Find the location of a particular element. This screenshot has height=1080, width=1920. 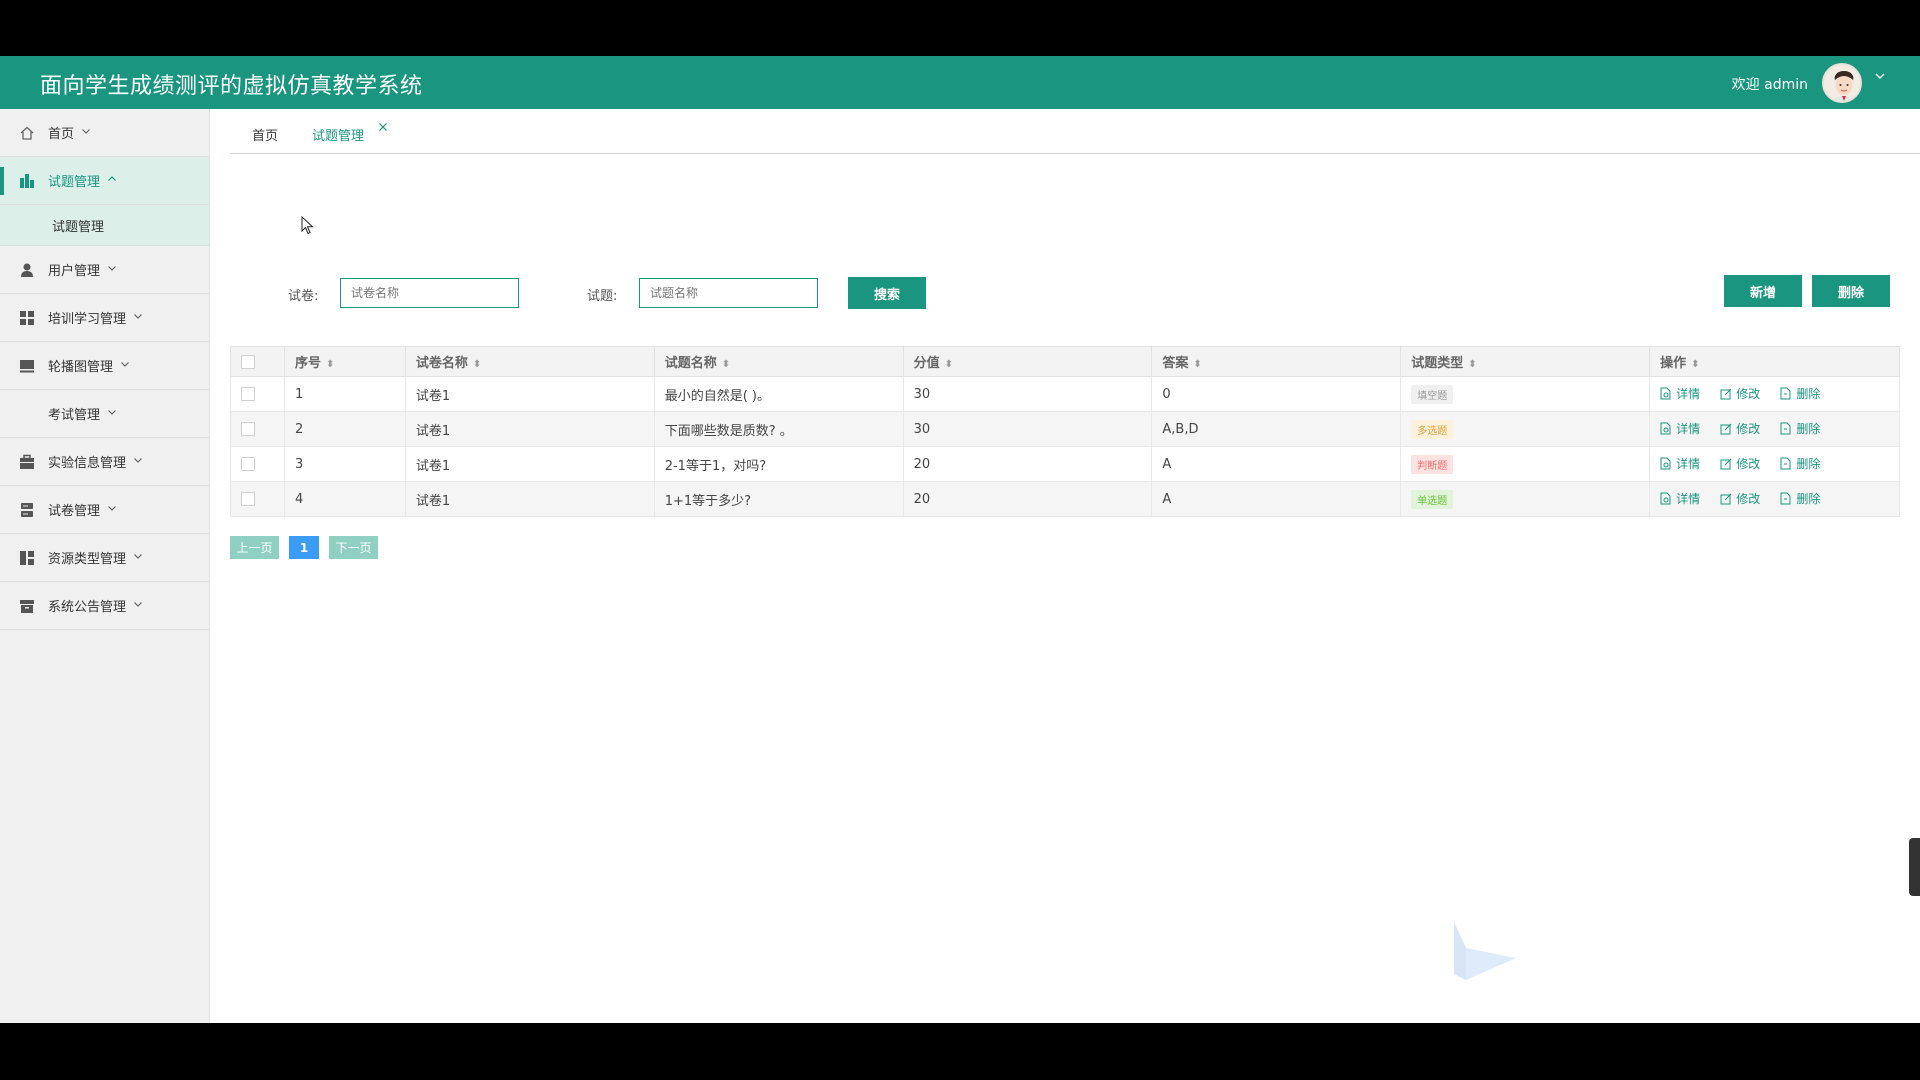

column-header-answer: 答案 ⬍ is located at coordinates (1276, 361).